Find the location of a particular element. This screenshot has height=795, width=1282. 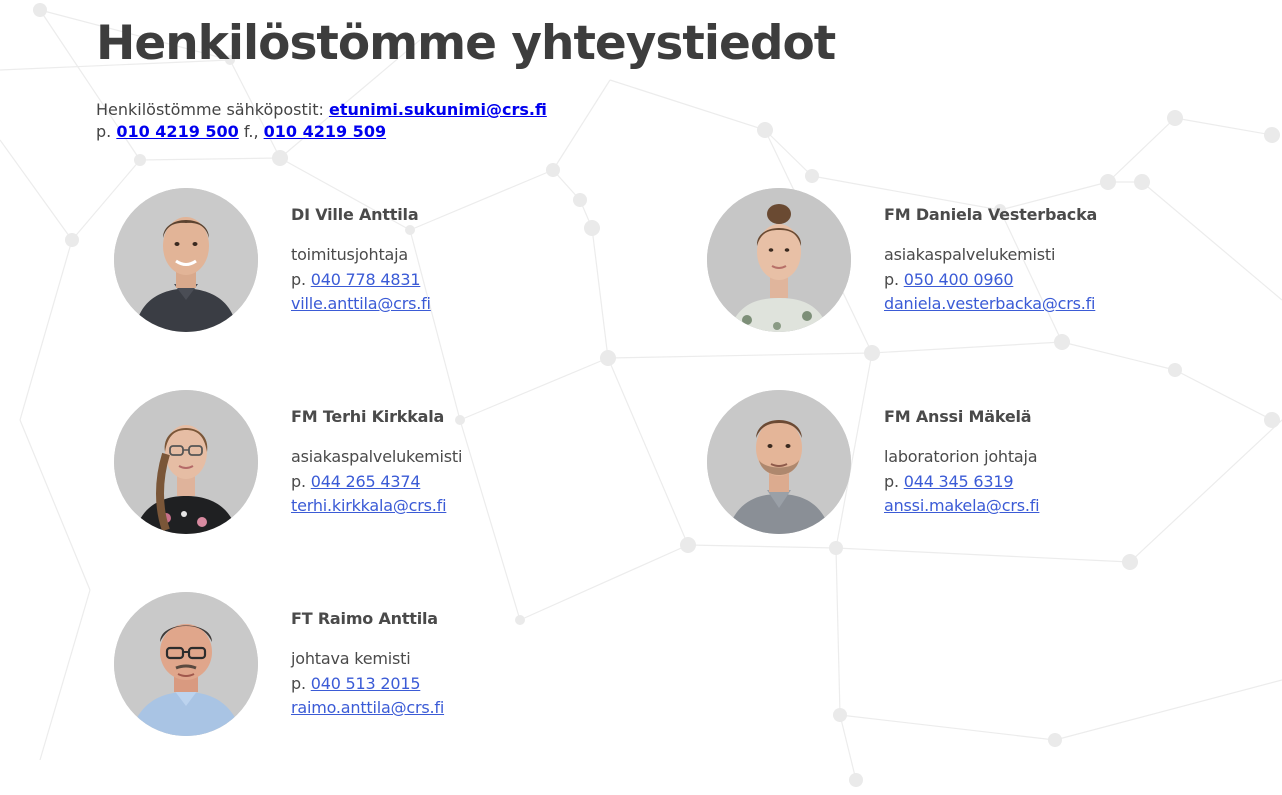

staff-phone-link: 040 778 4831 is located at coordinates (366, 279).